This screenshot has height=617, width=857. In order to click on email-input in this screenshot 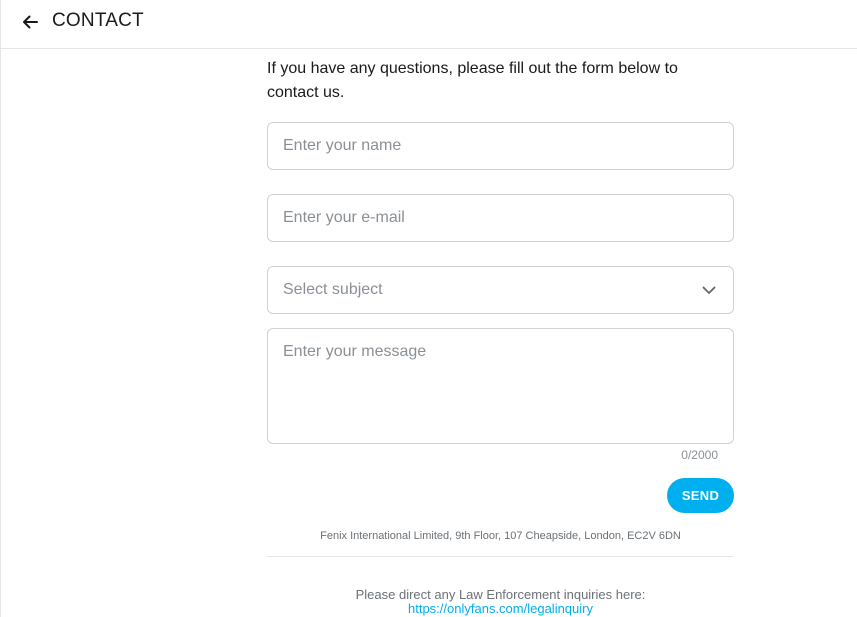, I will do `click(500, 218)`.